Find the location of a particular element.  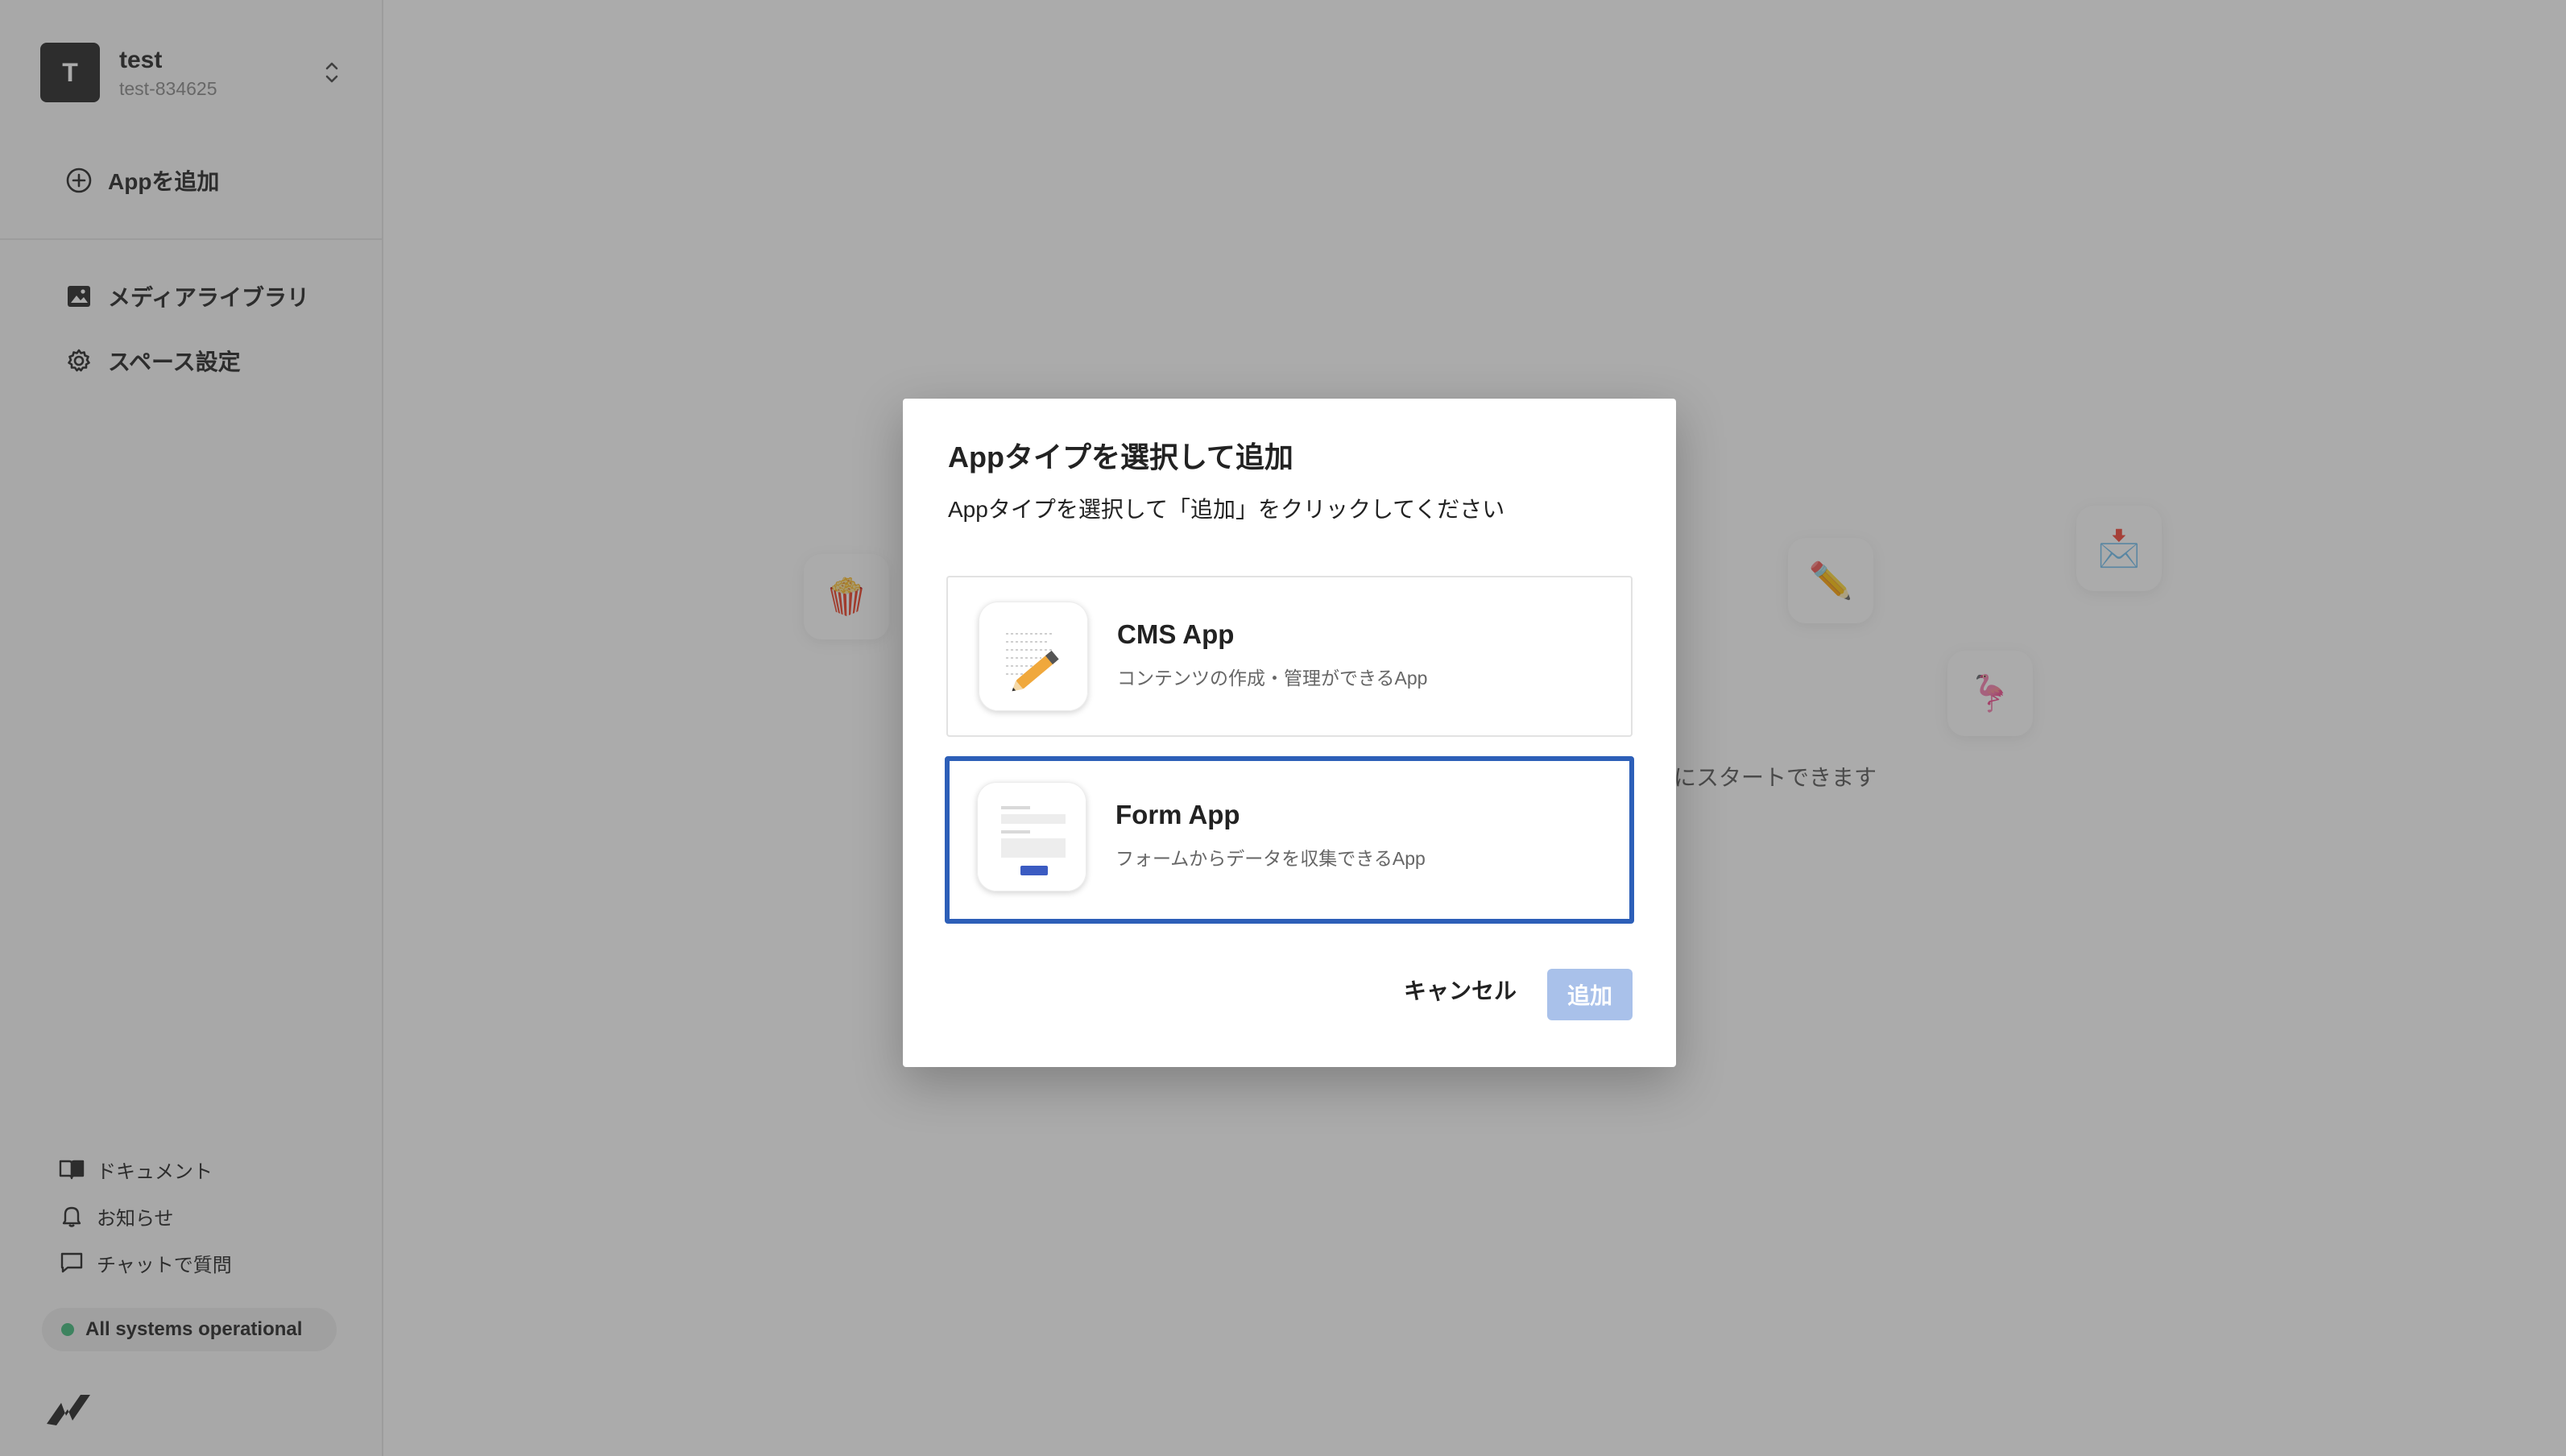

option-description: フォームからデータを収集できるApp is located at coordinates (1270, 858).